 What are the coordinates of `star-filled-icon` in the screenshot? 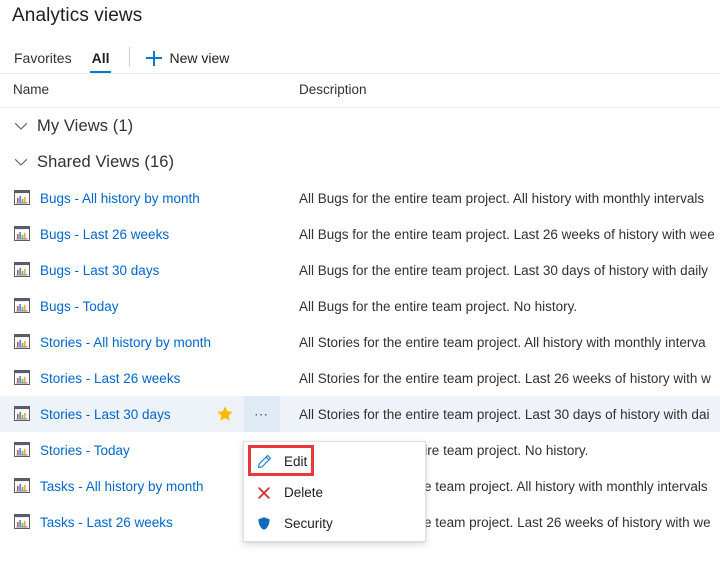 It's located at (225, 414).